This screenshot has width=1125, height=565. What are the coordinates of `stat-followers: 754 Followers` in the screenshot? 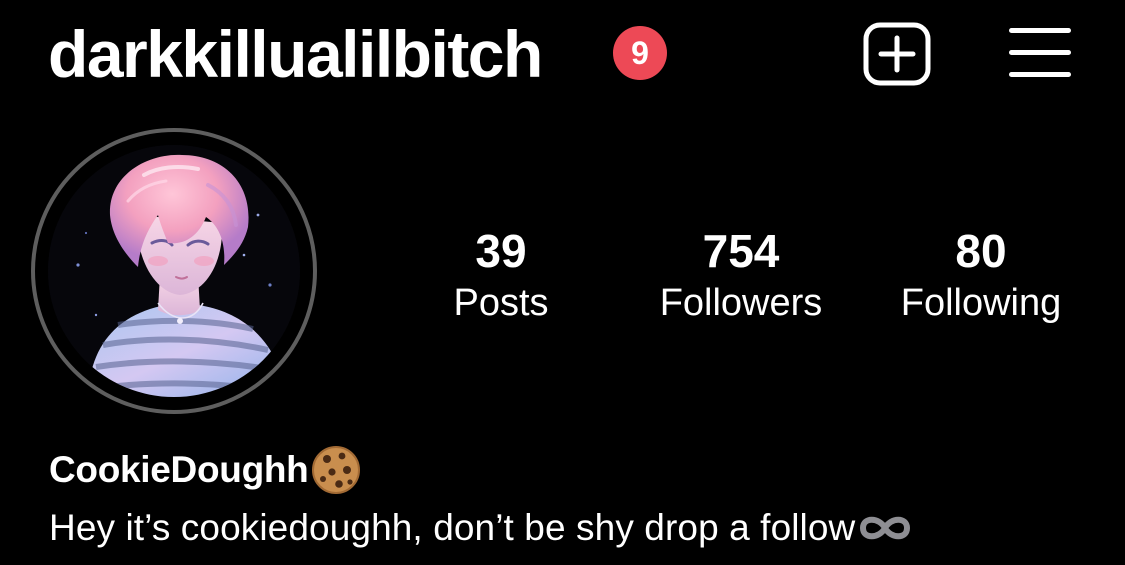 It's located at (741, 275).